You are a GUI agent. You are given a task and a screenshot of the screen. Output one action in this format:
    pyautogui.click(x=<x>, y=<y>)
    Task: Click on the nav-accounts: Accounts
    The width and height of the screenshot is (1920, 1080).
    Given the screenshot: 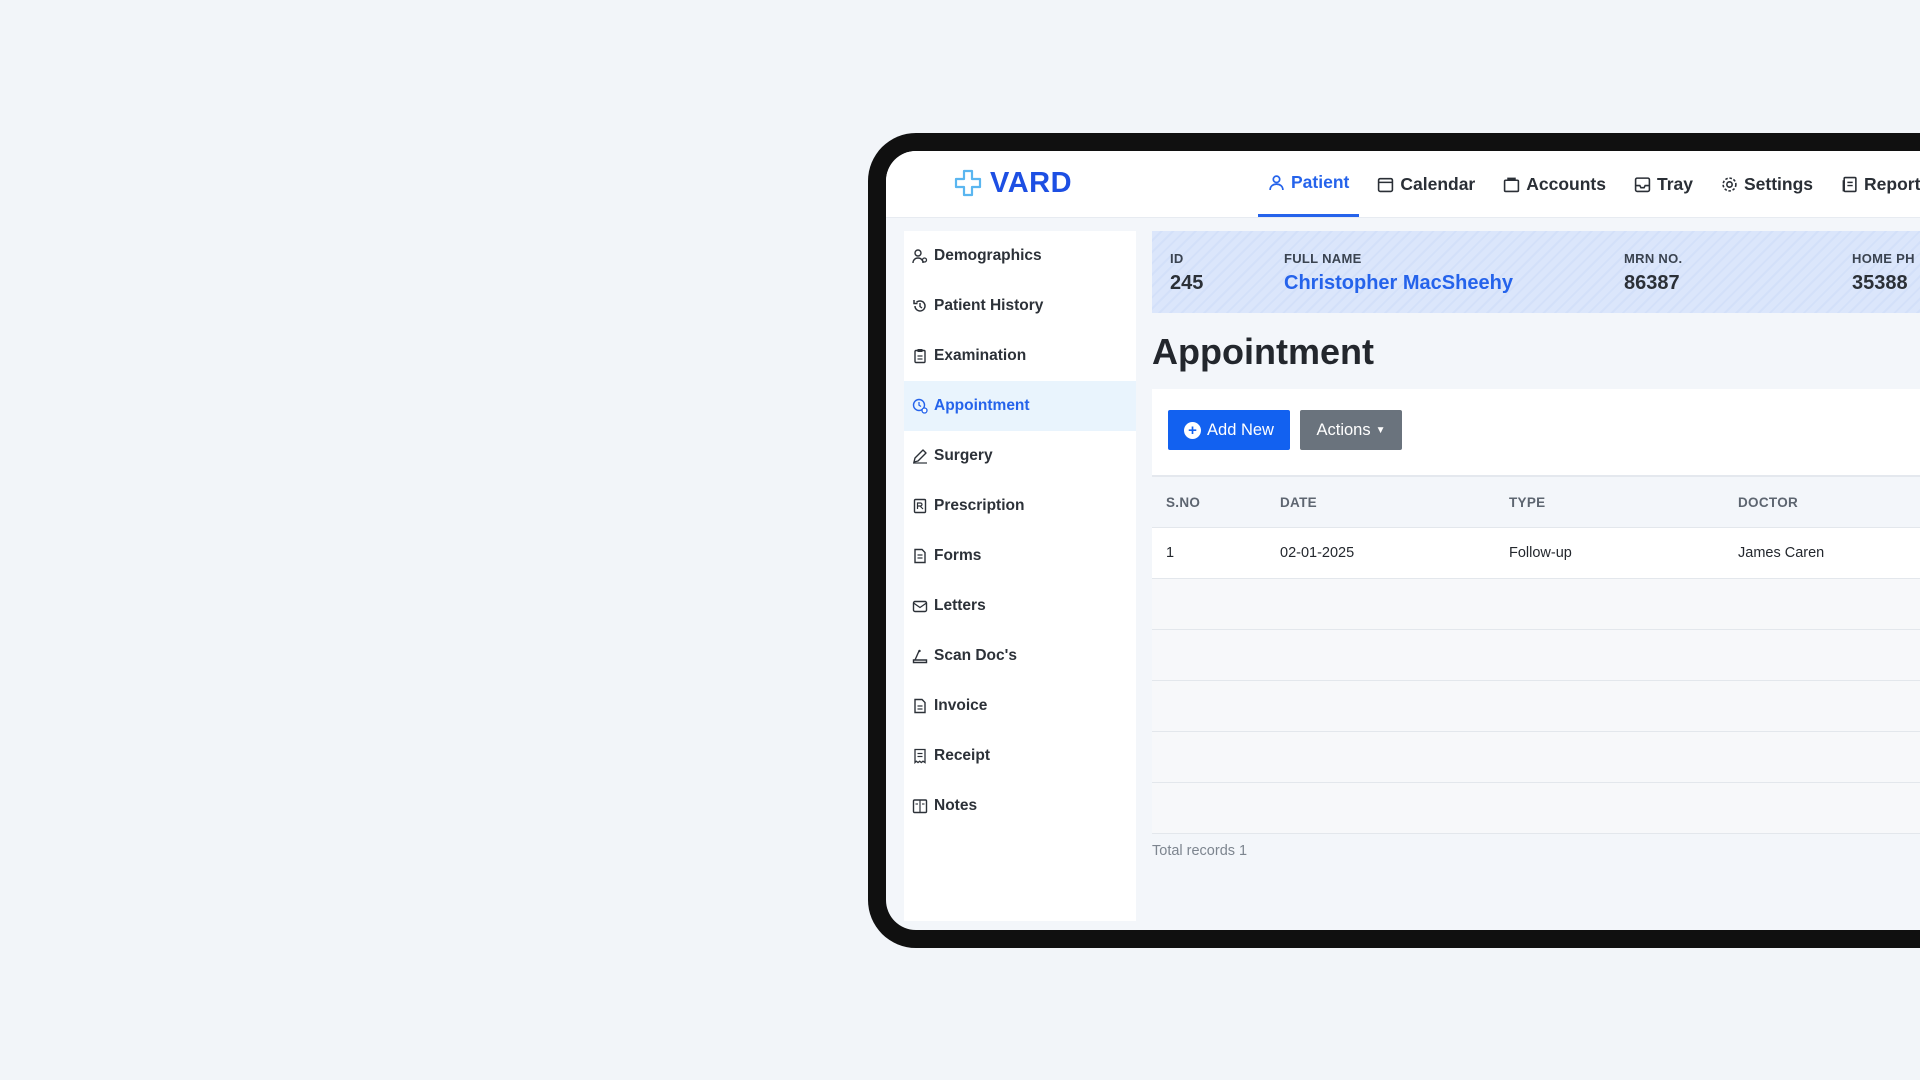 What is the action you would take?
    pyautogui.click(x=1554, y=184)
    